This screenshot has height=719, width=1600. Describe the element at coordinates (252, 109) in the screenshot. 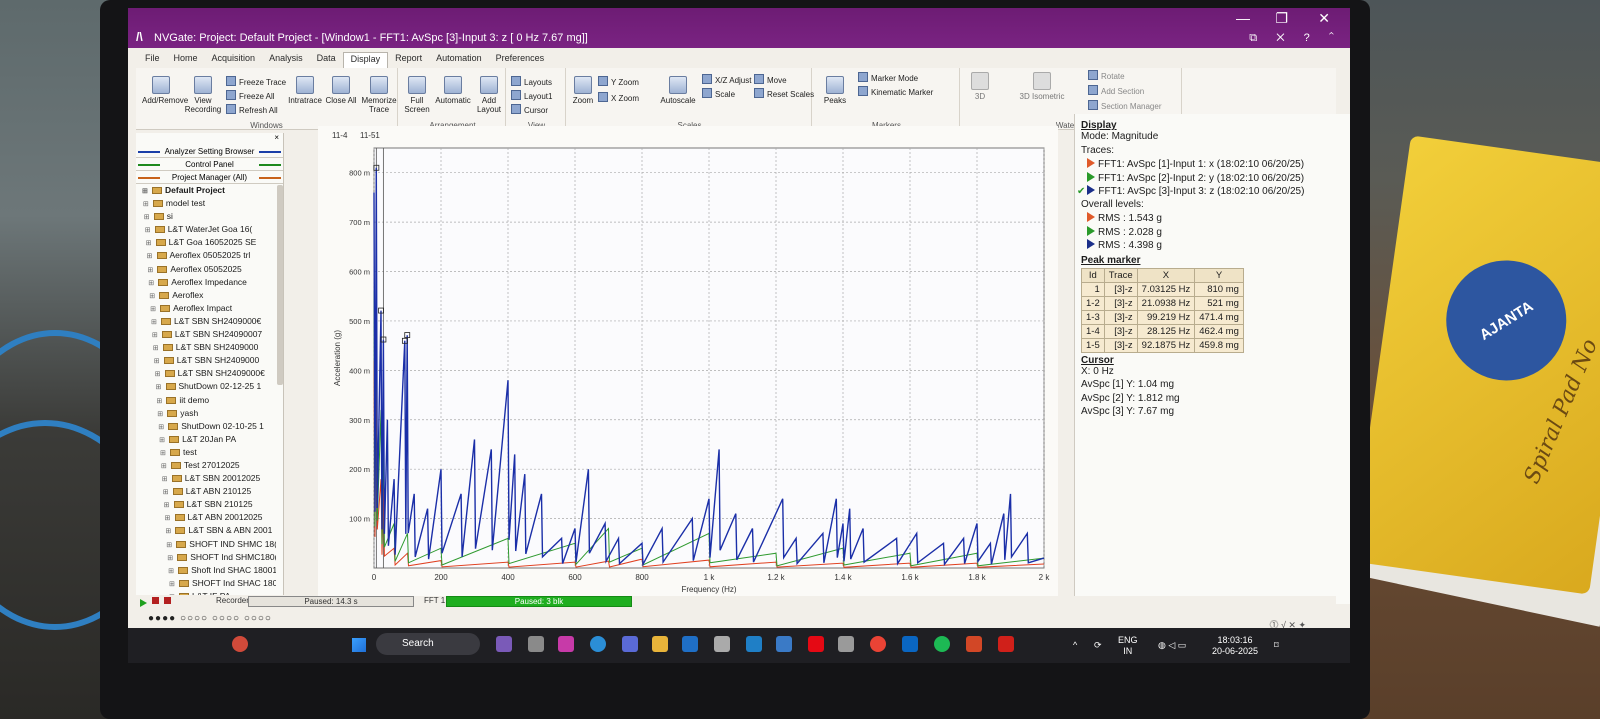

I see `refresh-all-button: Refresh All` at that location.